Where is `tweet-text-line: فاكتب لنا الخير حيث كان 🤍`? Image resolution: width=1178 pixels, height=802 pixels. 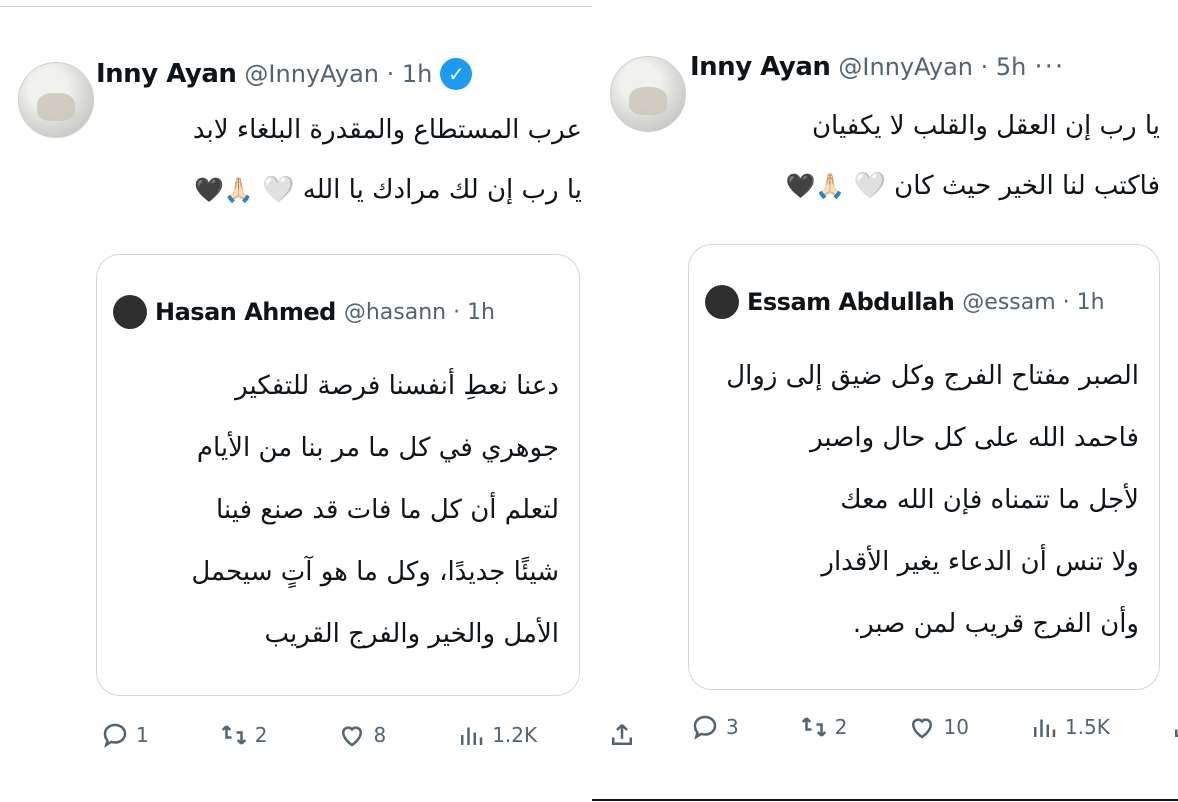 tweet-text-line: فاكتب لنا الخير حيث كان 🤍 is located at coordinates (1006, 186).